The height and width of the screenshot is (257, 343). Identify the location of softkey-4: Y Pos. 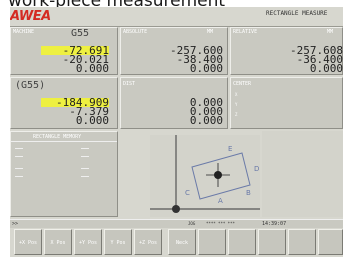
(118, 242).